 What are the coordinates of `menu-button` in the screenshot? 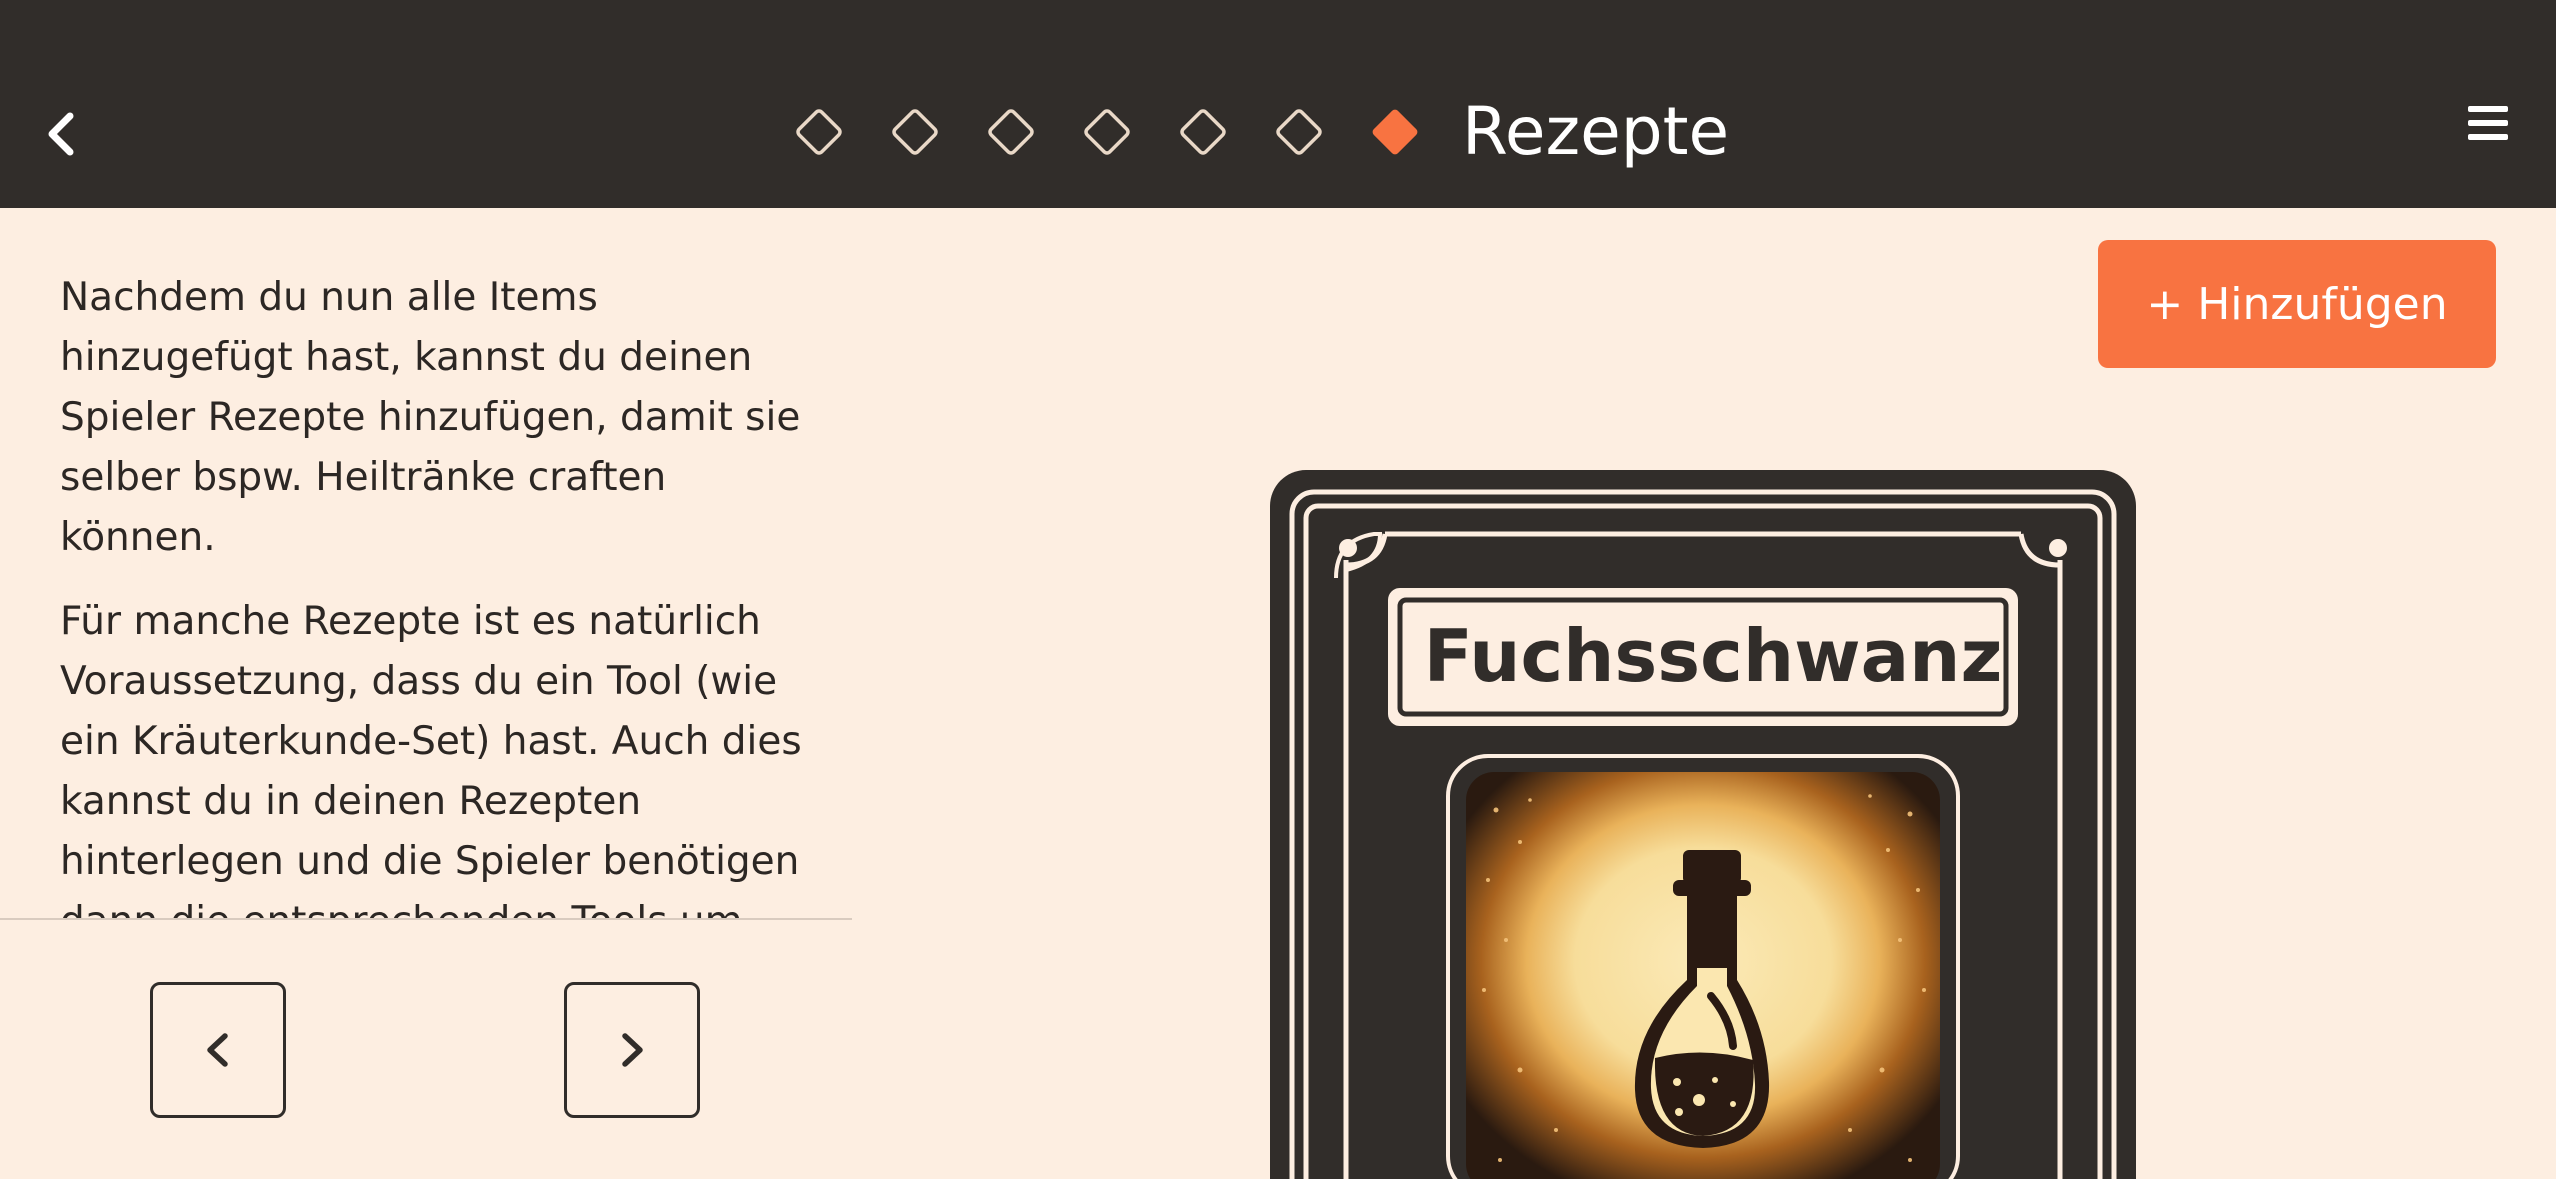 It's located at (2488, 125).